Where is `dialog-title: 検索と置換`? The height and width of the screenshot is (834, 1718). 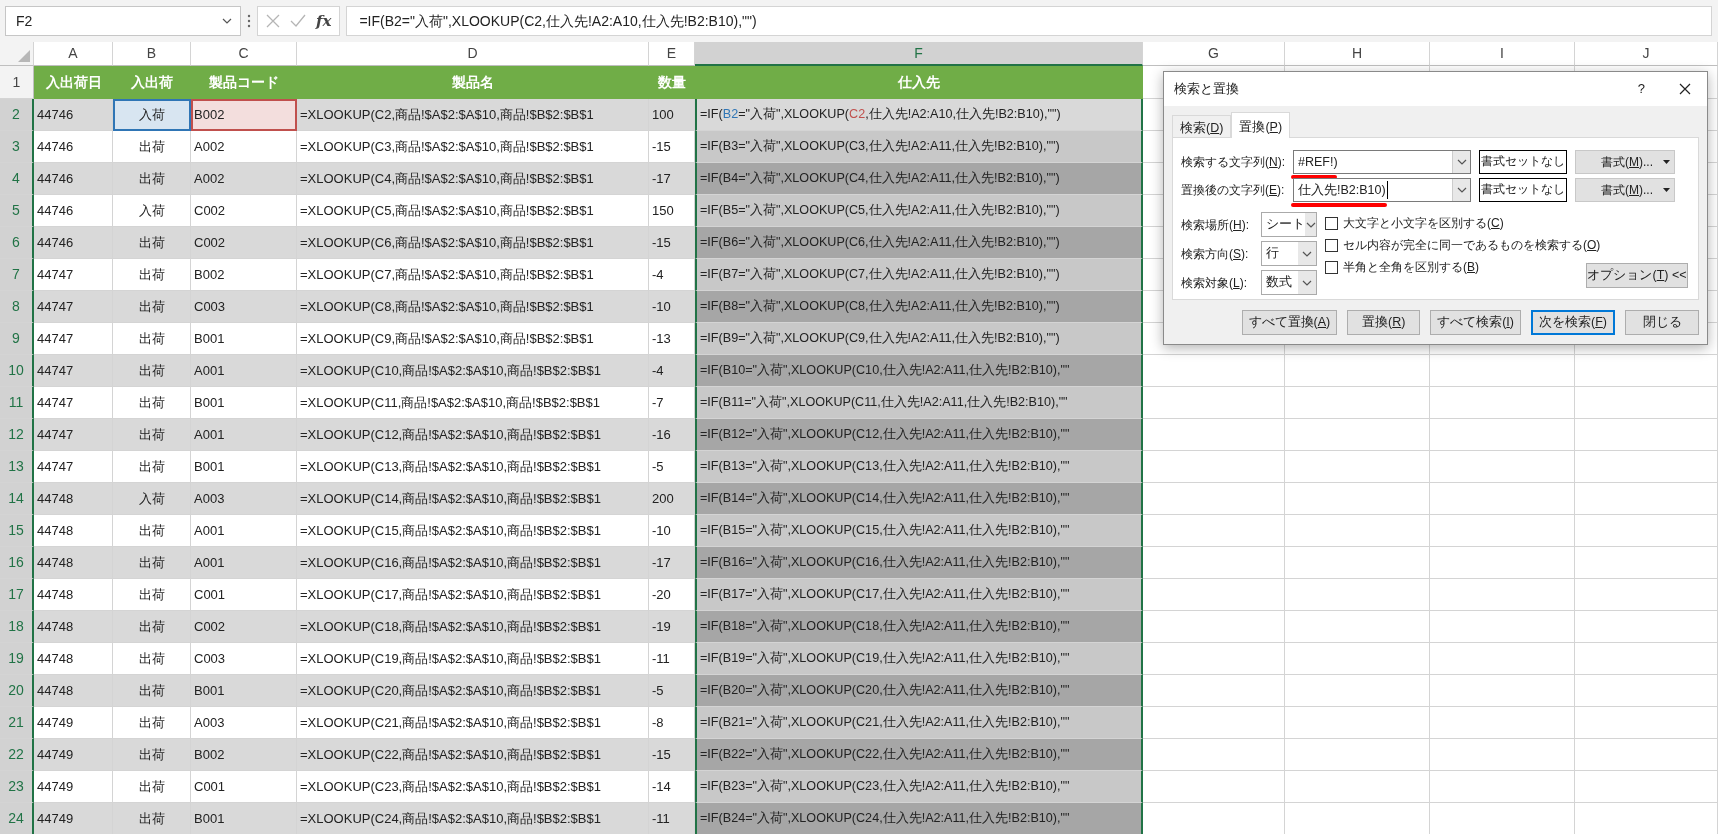 dialog-title: 検索と置換 is located at coordinates (1206, 89).